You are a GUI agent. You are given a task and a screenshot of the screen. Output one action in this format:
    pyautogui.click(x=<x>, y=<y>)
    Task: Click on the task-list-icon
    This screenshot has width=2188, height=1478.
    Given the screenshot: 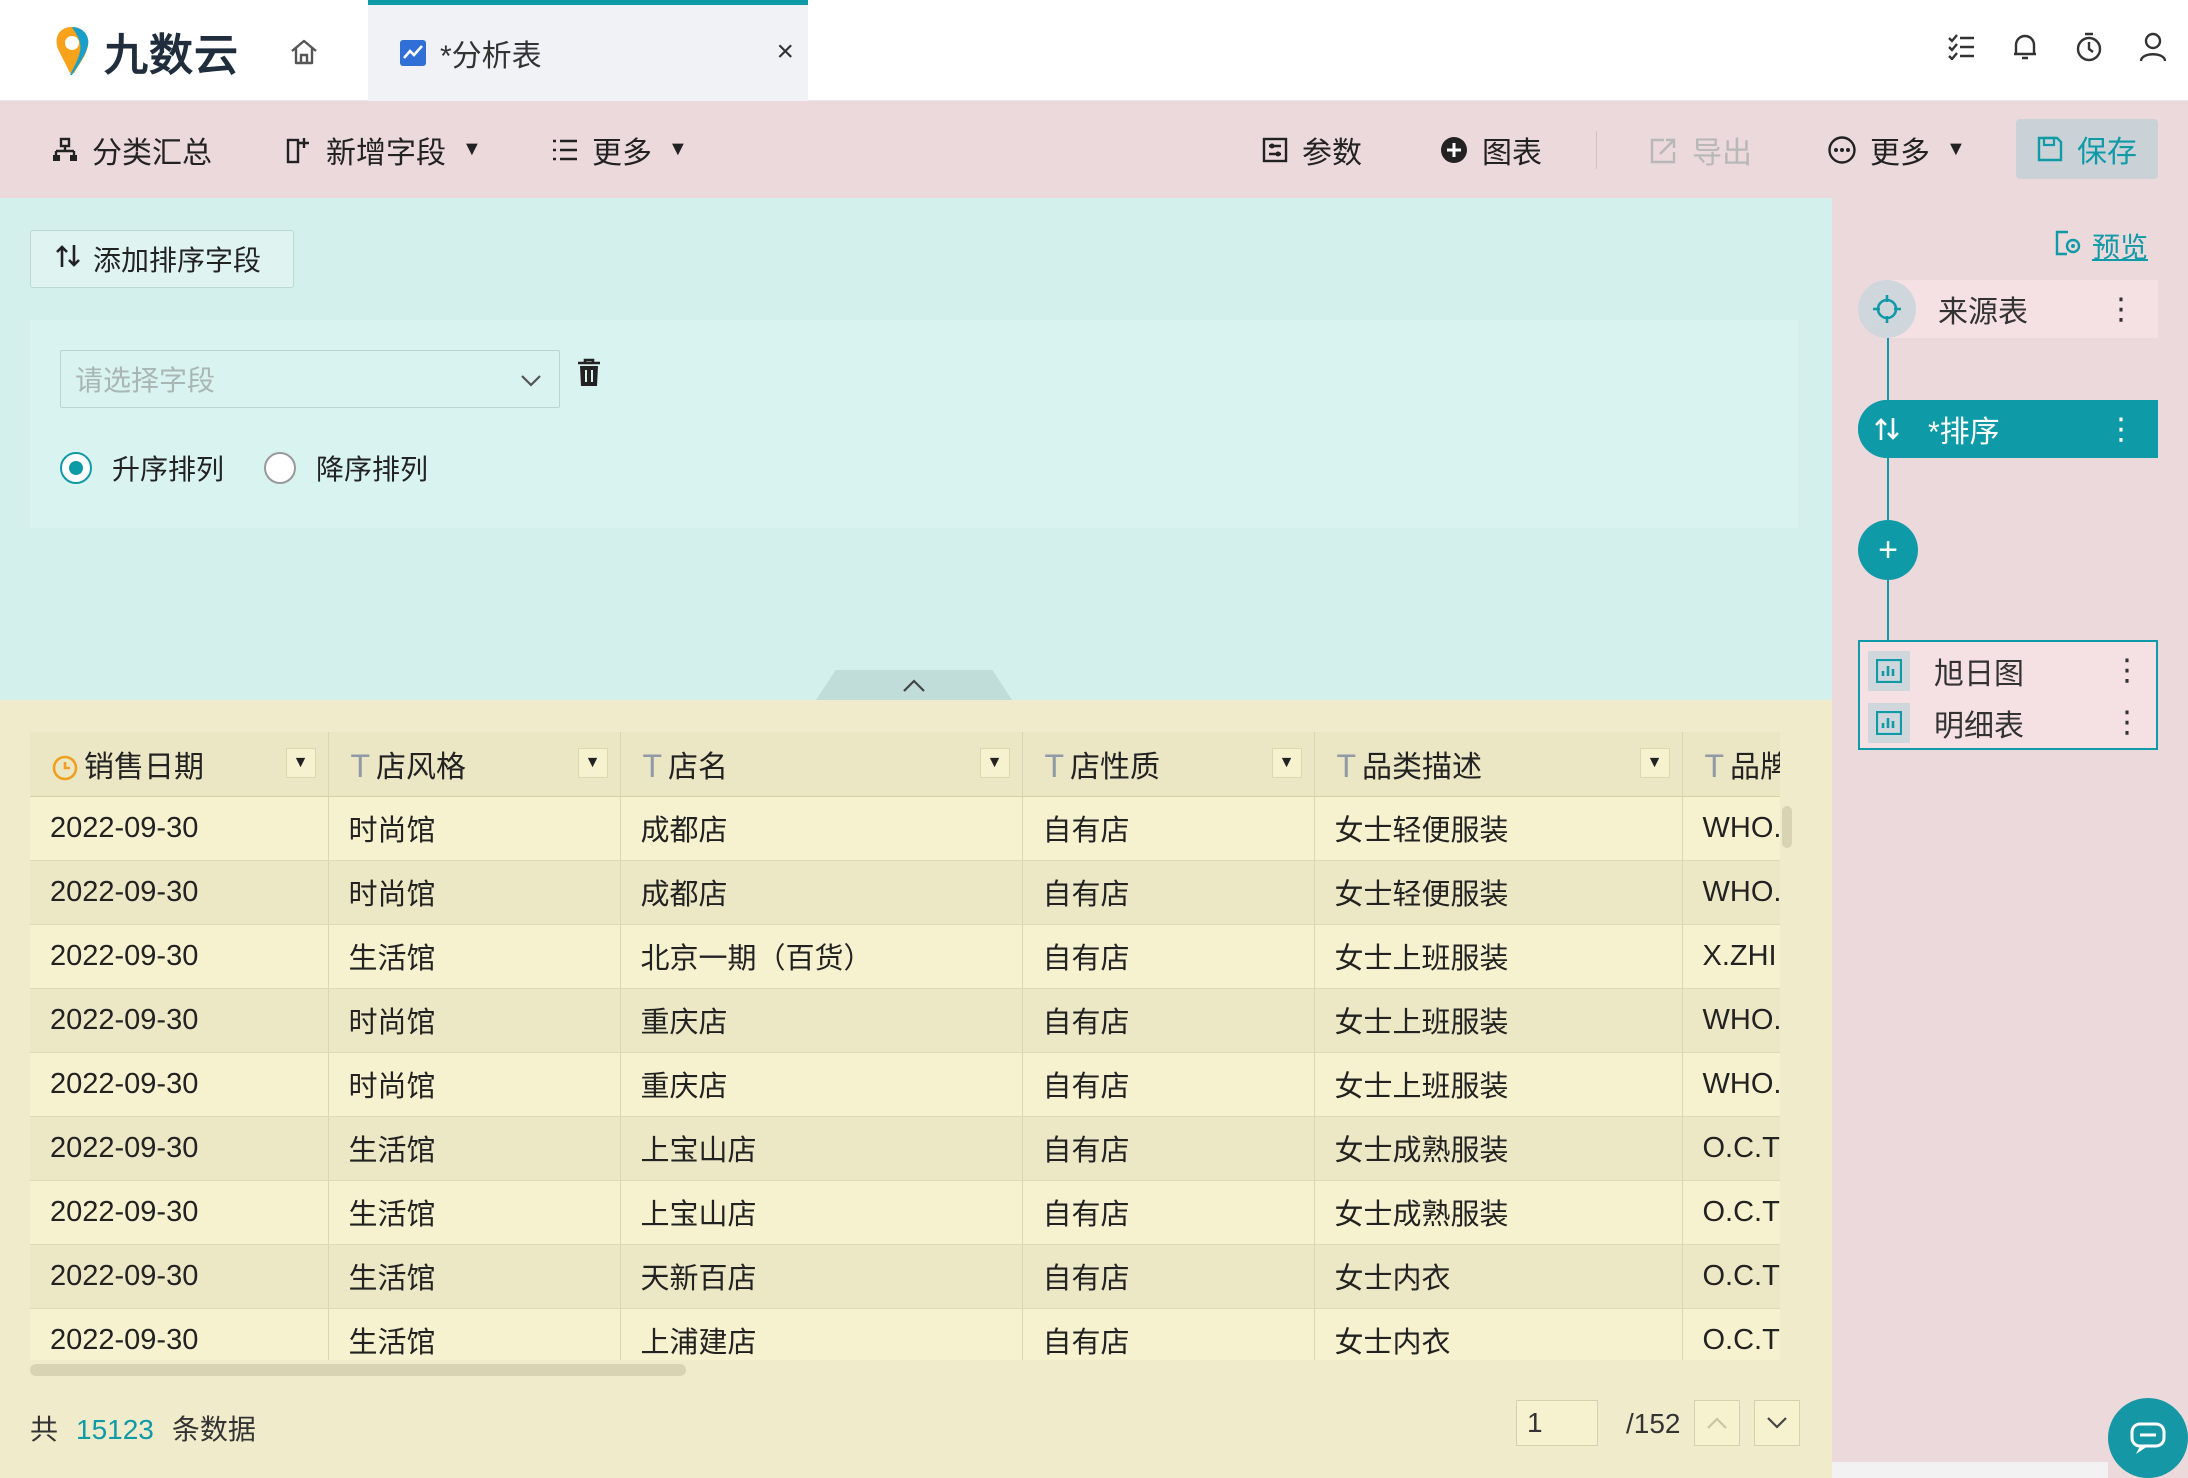 What is the action you would take?
    pyautogui.click(x=1961, y=47)
    